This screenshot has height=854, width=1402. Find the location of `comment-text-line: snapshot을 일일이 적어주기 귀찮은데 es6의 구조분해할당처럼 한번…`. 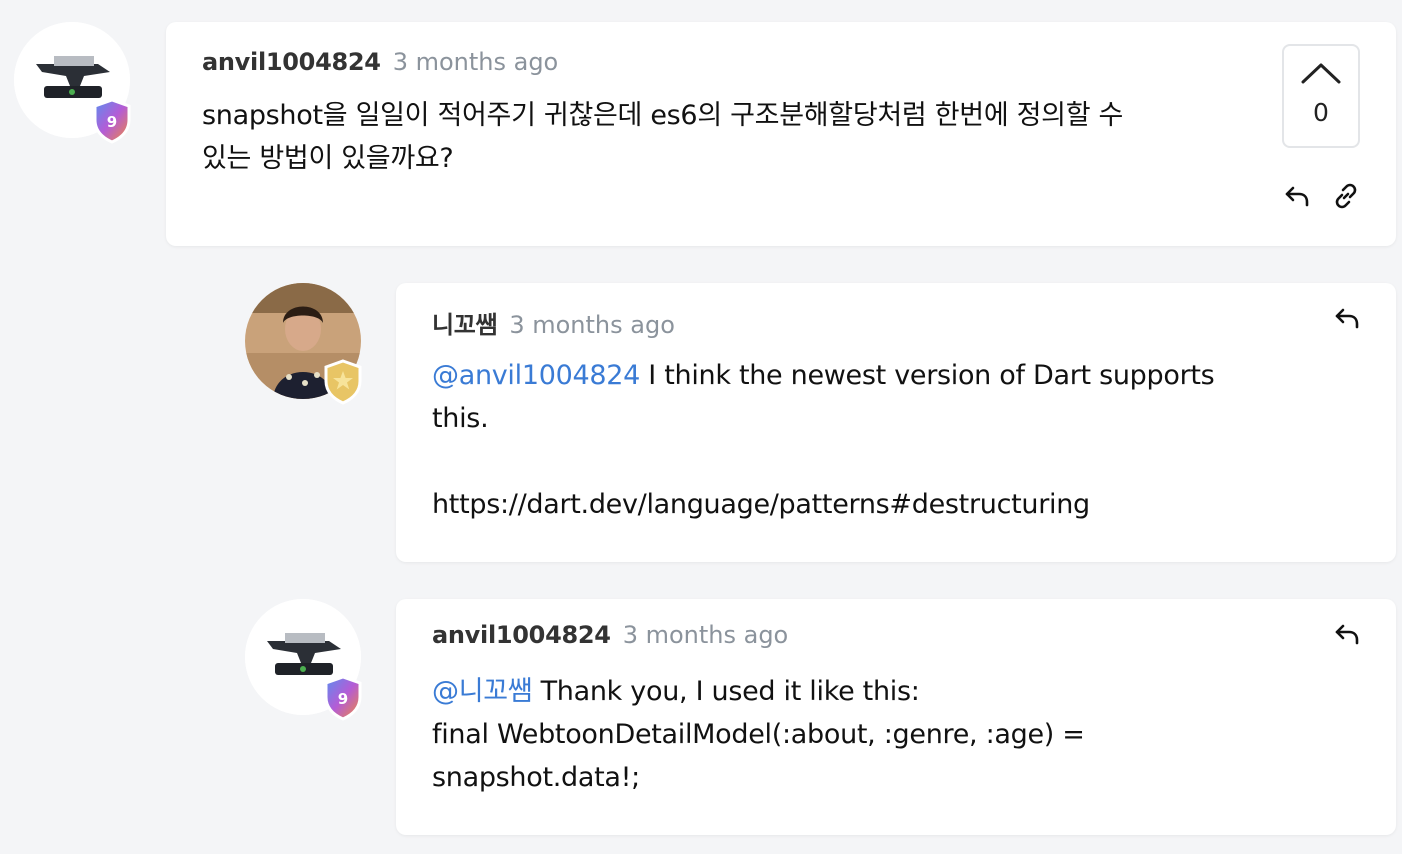

comment-text-line: snapshot을 일일이 적어주기 귀찮은데 es6의 구조분해할당처럼 한번… is located at coordinates (663, 115).